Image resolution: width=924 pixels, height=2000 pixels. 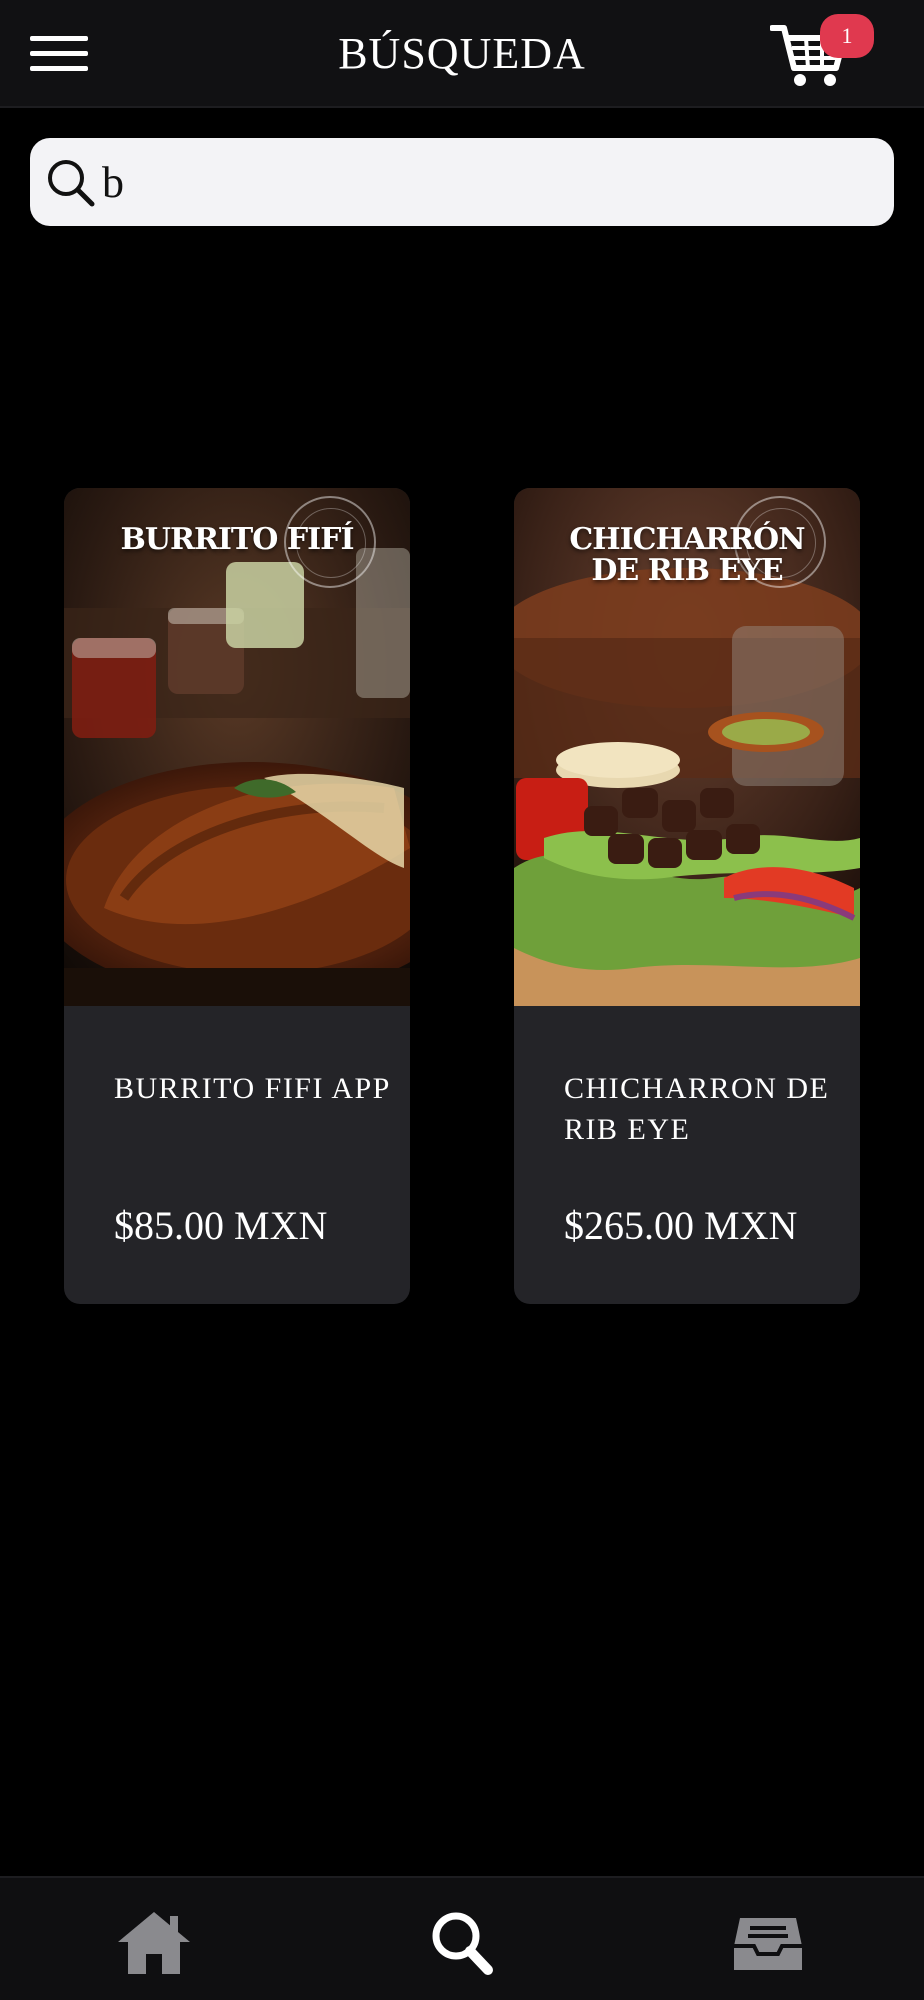 What do you see at coordinates (252, 1088) in the screenshot?
I see `product-name: BURRITO FIFI APP` at bounding box center [252, 1088].